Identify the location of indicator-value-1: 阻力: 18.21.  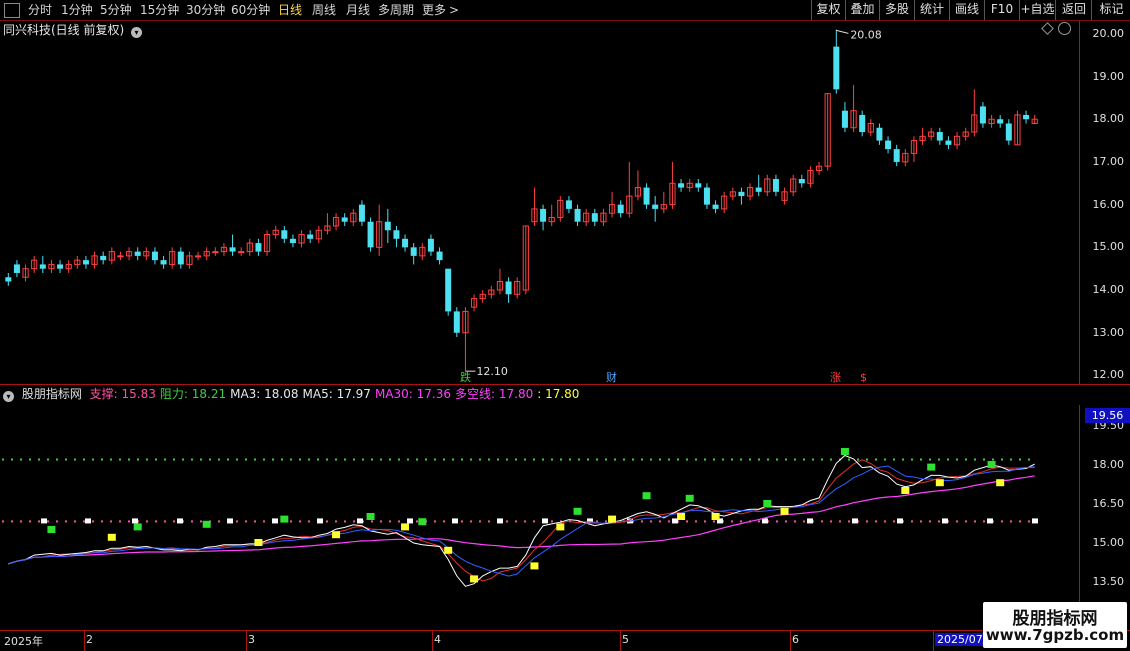
(193, 394).